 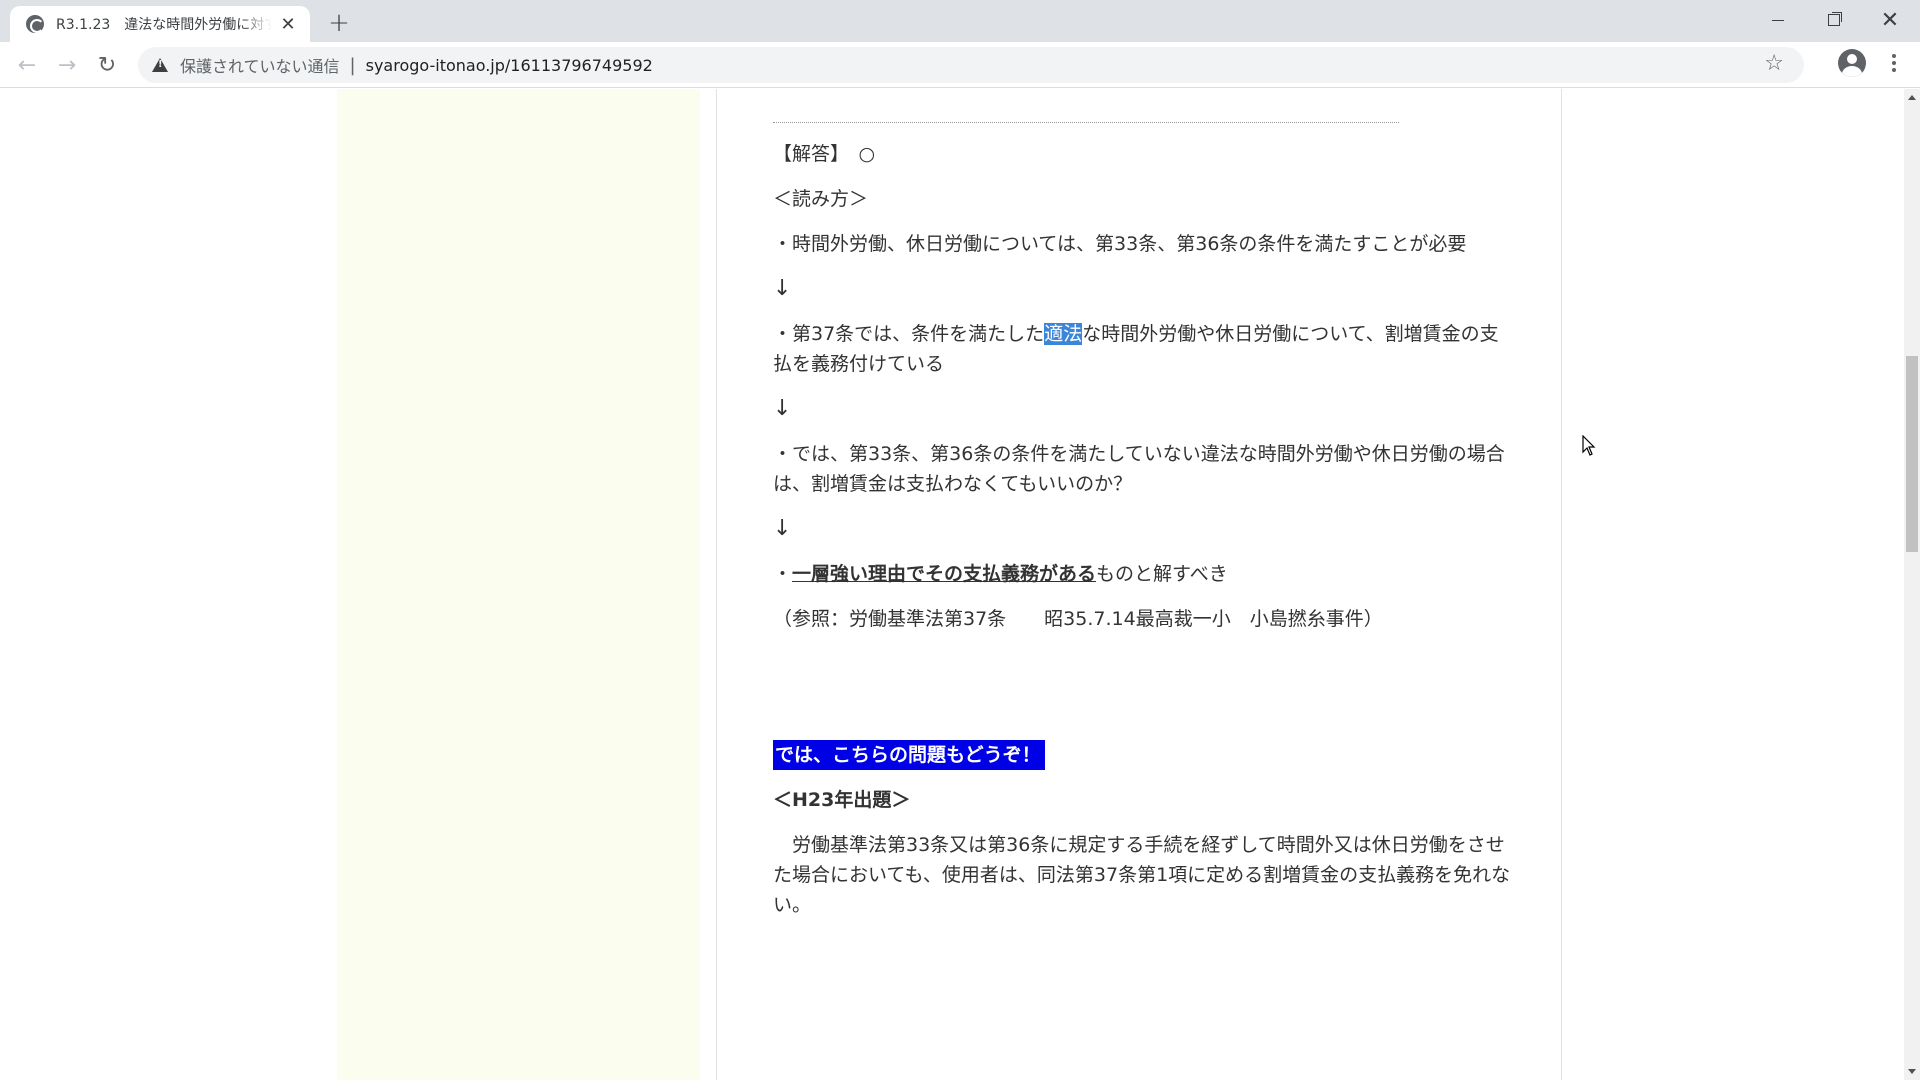 What do you see at coordinates (1912, 454) in the screenshot?
I see `scroll-thumb` at bounding box center [1912, 454].